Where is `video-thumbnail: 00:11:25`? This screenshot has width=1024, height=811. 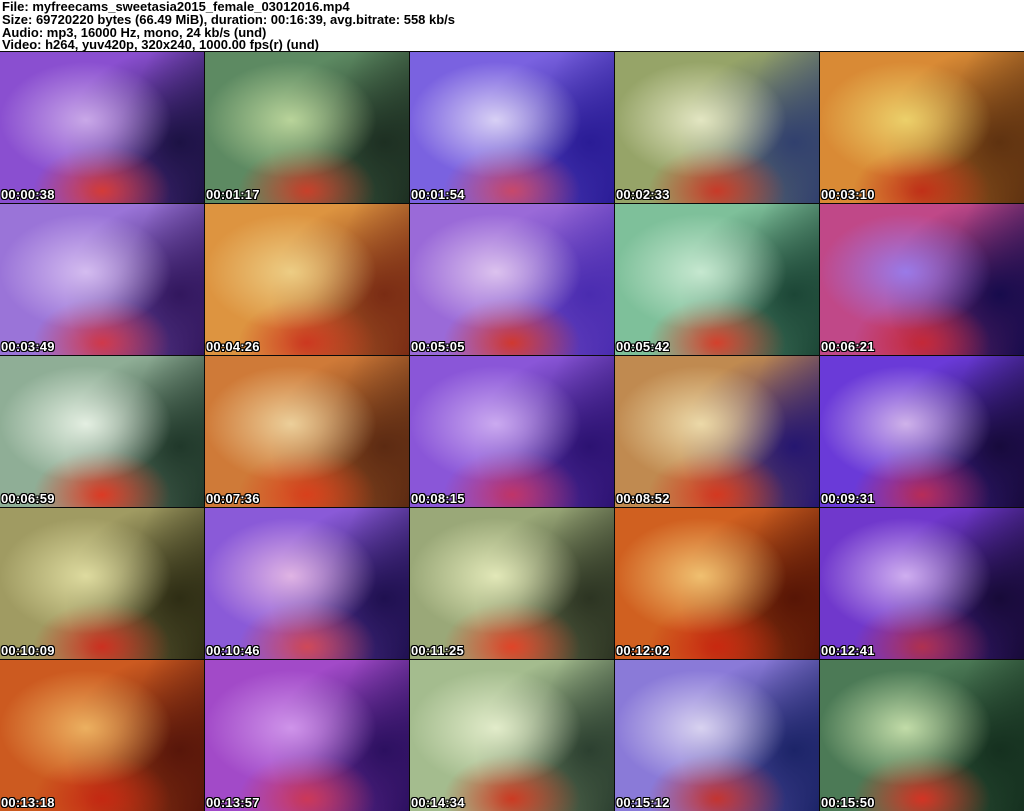 video-thumbnail: 00:11:25 is located at coordinates (512, 583).